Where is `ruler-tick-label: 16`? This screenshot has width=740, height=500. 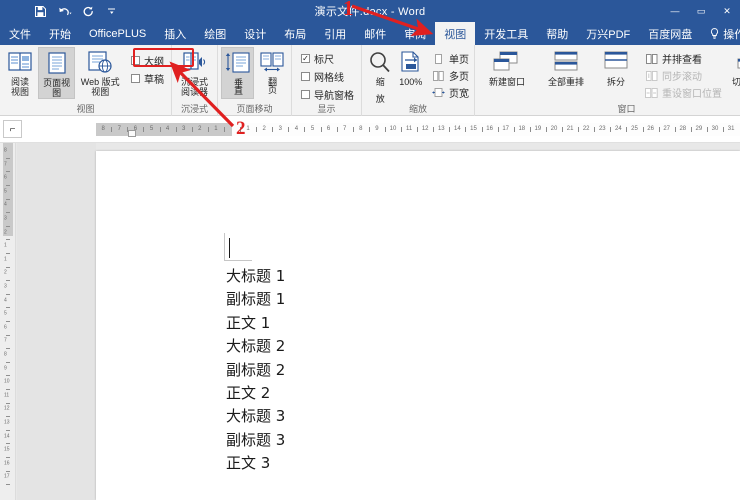 ruler-tick-label: 16 is located at coordinates (489, 129).